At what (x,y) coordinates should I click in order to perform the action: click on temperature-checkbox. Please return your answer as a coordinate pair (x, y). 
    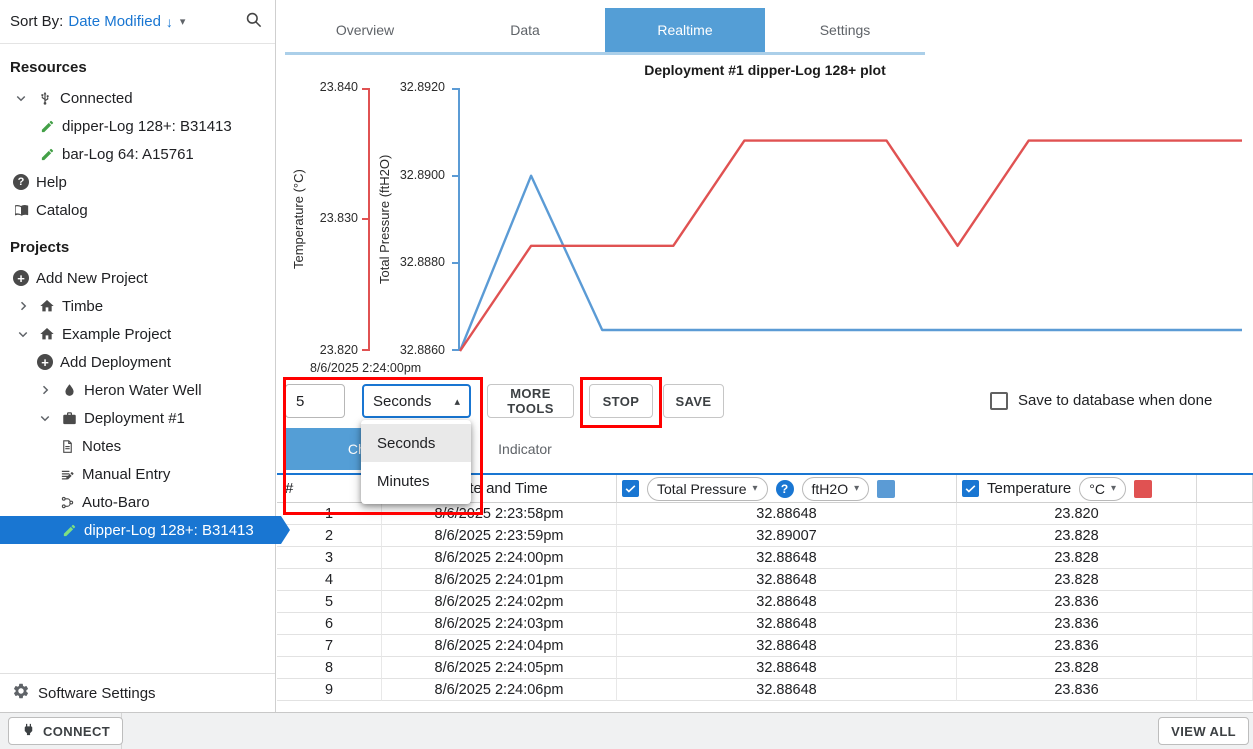
    Looking at the image, I should click on (970, 488).